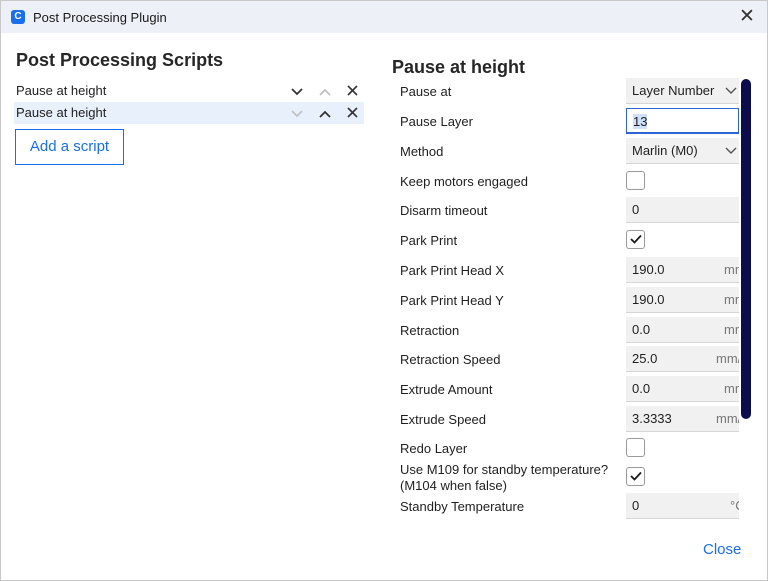  Describe the element at coordinates (18, 17) in the screenshot. I see `cura-app-icon: C` at that location.